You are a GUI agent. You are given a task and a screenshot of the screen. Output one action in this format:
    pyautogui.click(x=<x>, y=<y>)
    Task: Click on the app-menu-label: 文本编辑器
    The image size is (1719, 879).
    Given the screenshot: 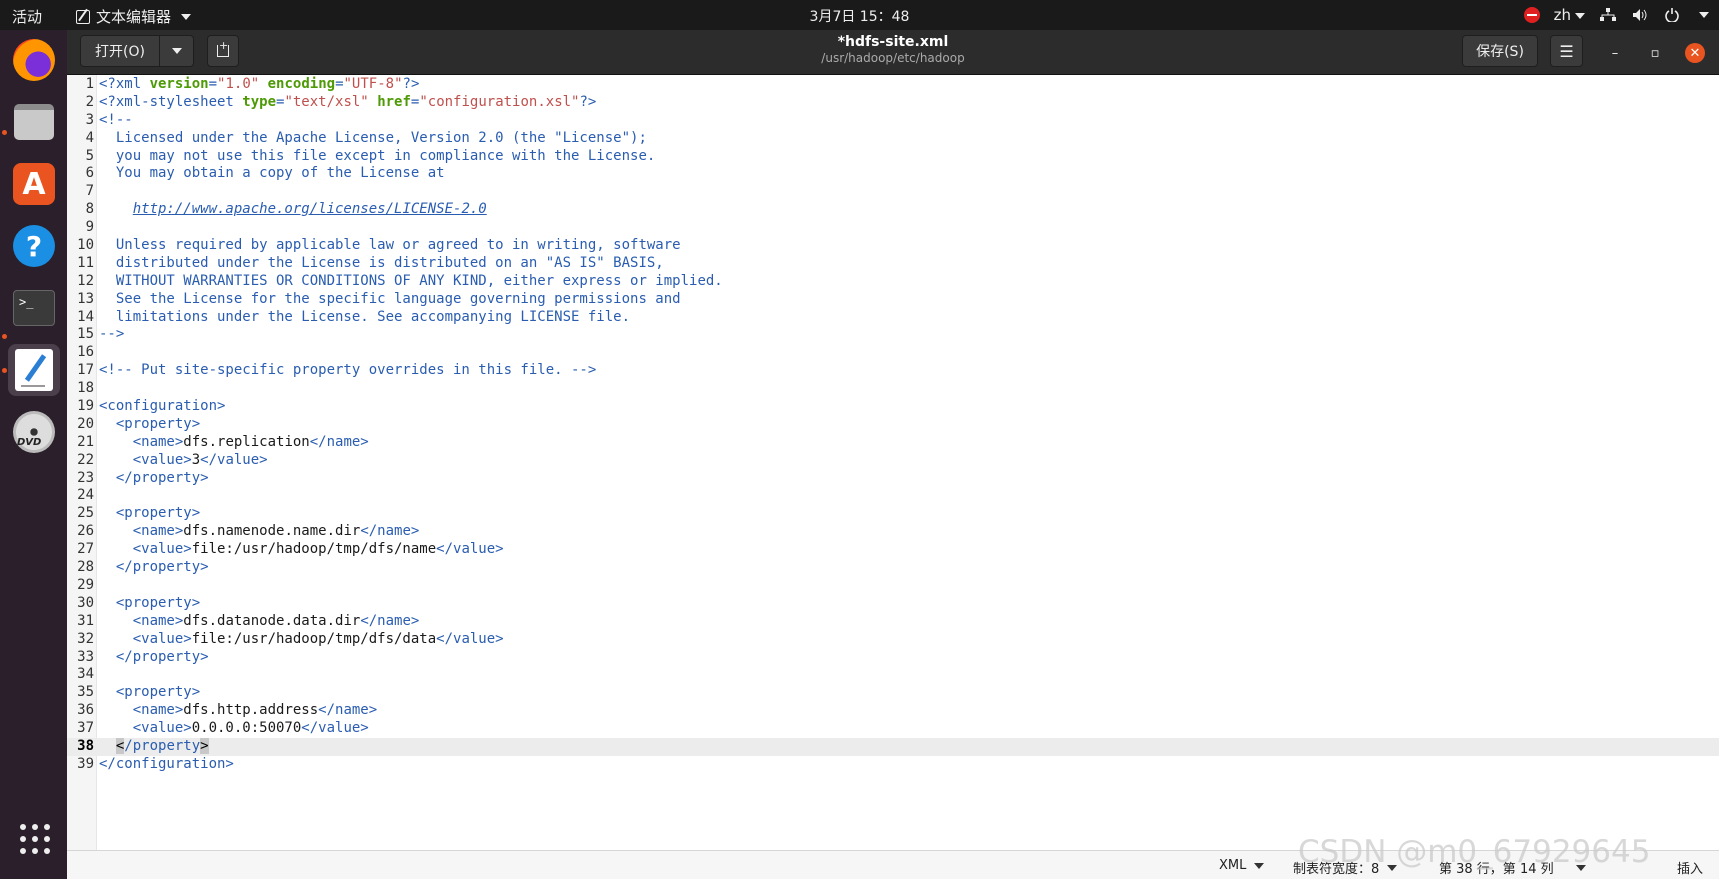 What is the action you would take?
    pyautogui.click(x=134, y=17)
    